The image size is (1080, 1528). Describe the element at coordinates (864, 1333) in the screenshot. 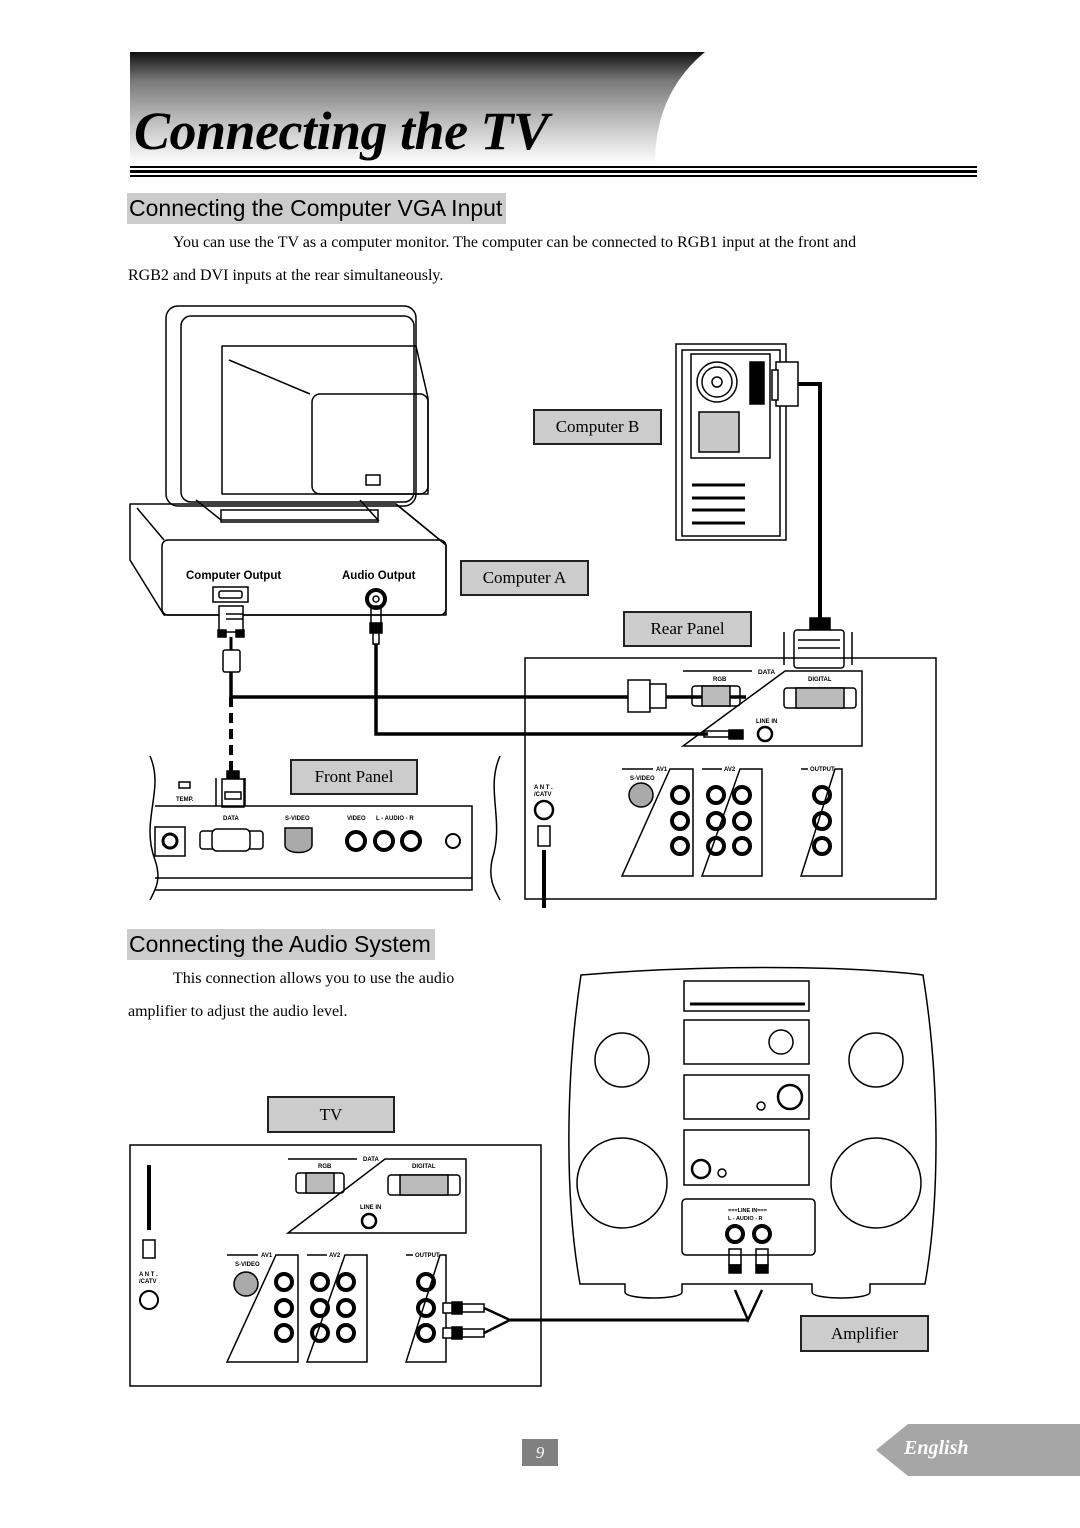

I see `callout-amplifier: Amplifier` at that location.